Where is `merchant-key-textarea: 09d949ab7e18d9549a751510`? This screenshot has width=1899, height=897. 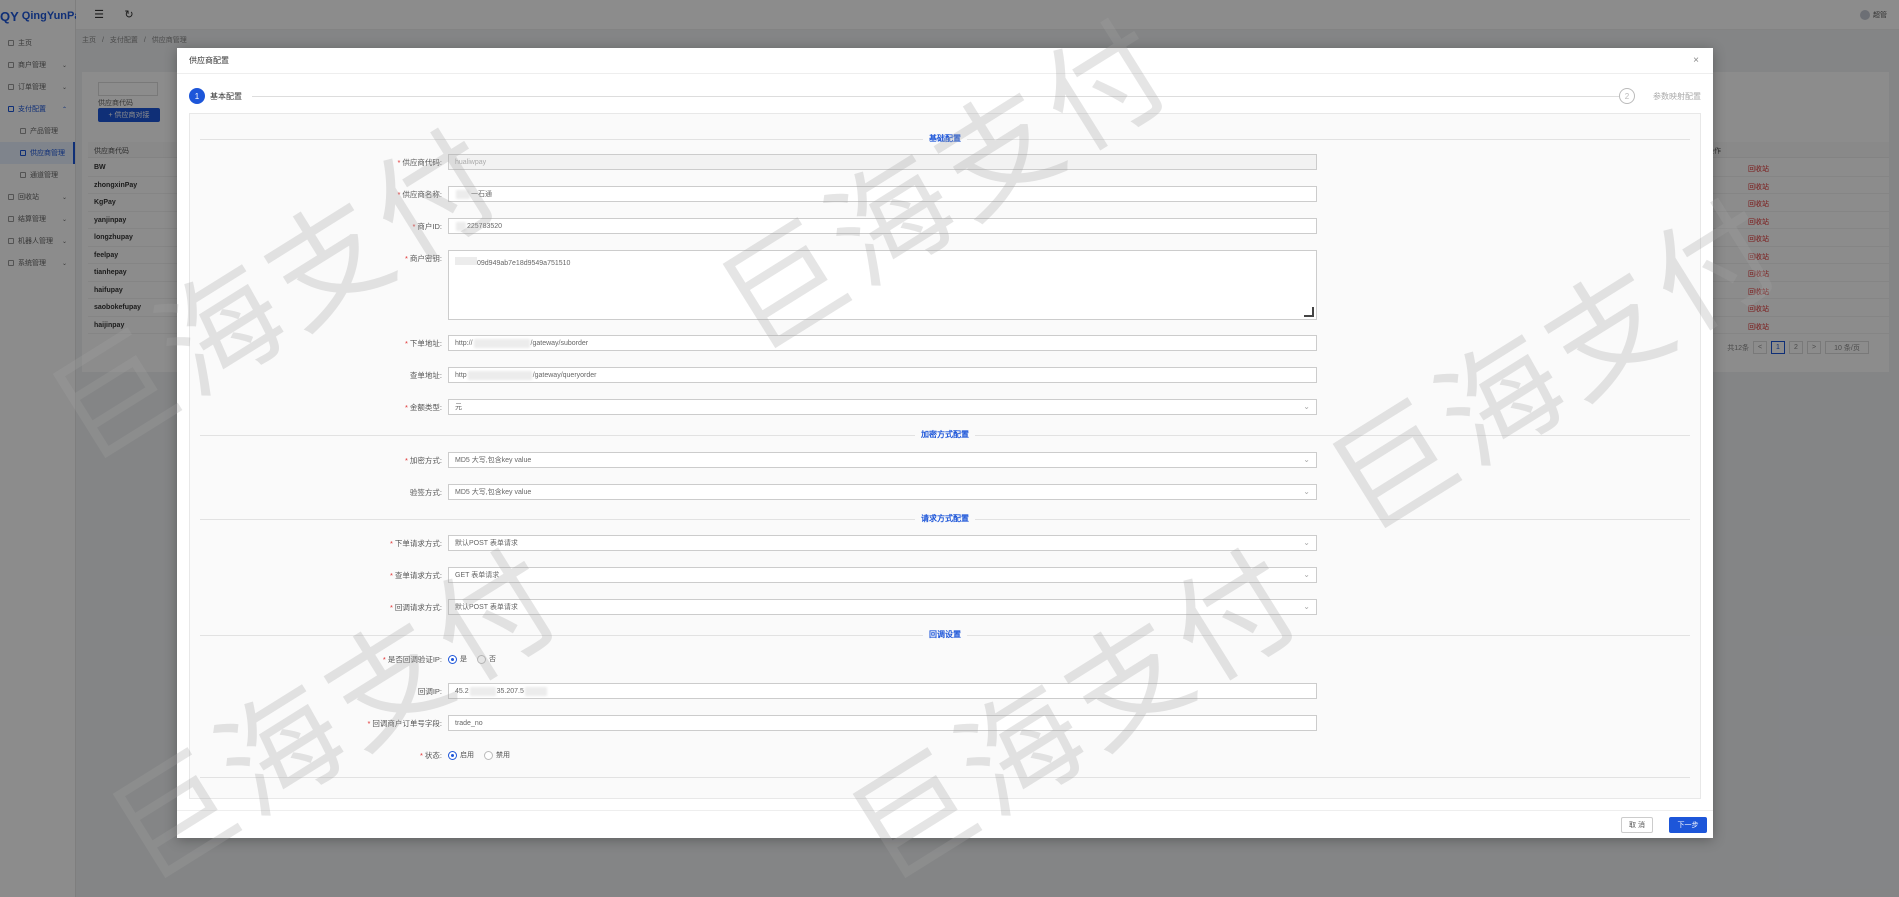 merchant-key-textarea: 09d949ab7e18d9549a751510 is located at coordinates (882, 285).